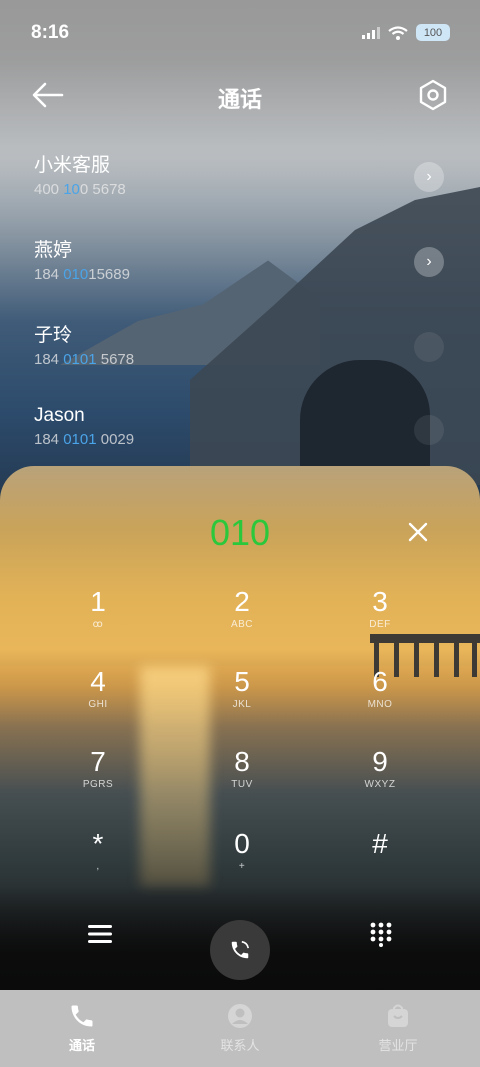 This screenshot has height=1067, width=480. Describe the element at coordinates (433, 95) in the screenshot. I see `settings-icon` at that location.